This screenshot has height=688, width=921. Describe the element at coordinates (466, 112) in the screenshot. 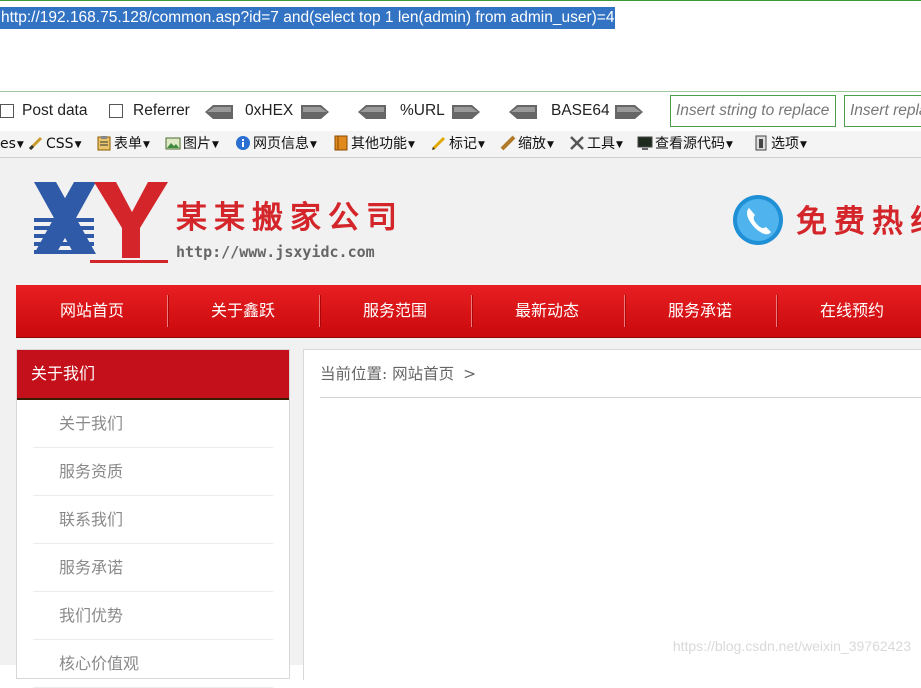

I see `url-encode-arrow-icon` at that location.